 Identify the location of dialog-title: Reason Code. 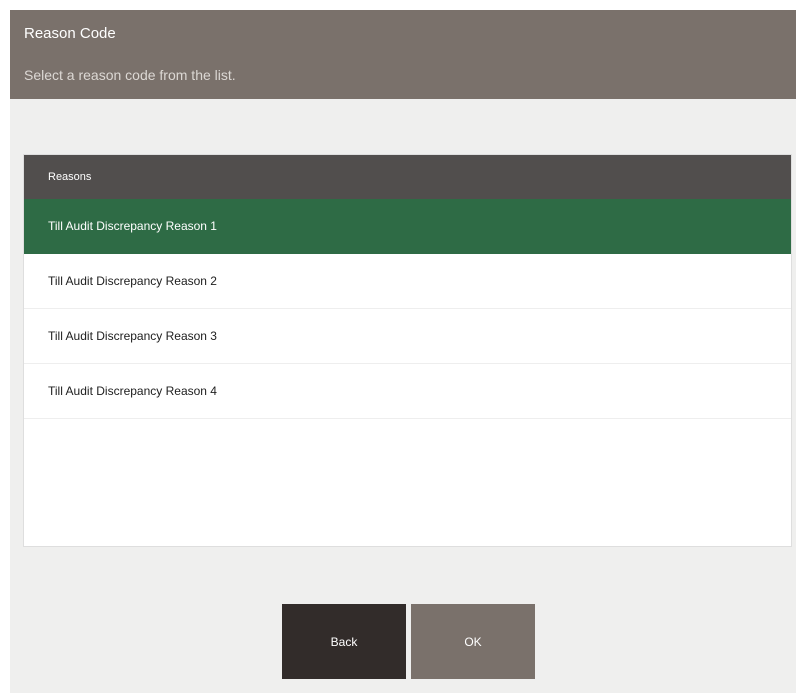
(70, 33).